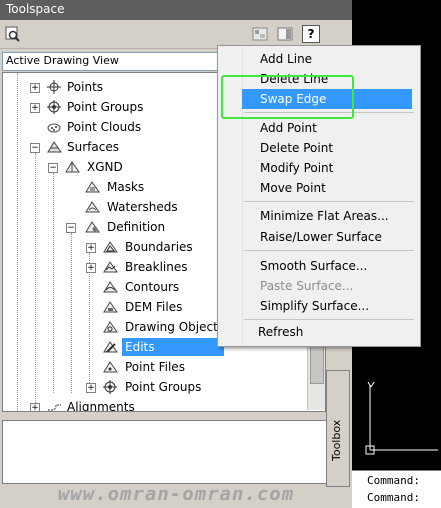 This screenshot has width=441, height=508. I want to click on settings-icon, so click(260, 34).